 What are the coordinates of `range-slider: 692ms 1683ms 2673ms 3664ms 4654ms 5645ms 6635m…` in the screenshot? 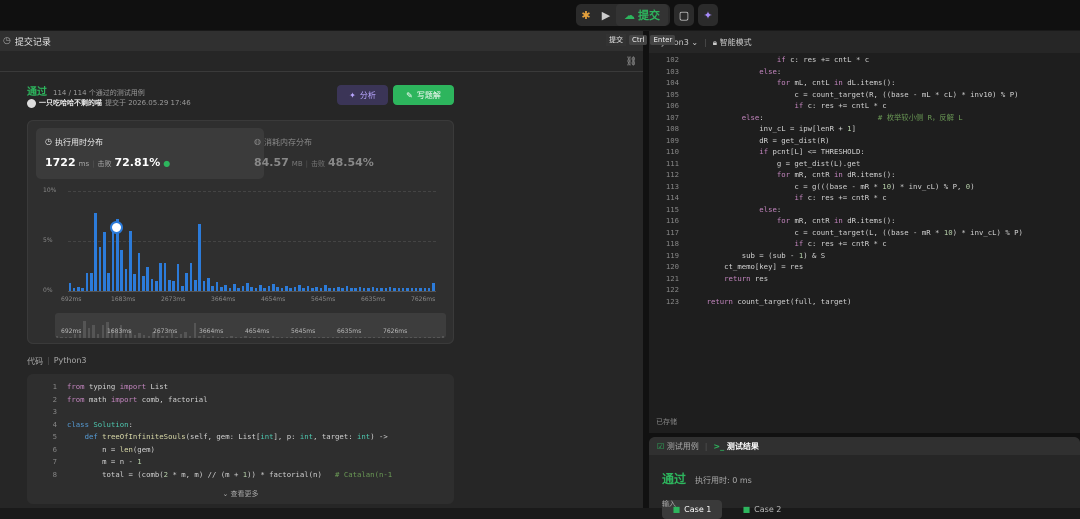 It's located at (250, 325).